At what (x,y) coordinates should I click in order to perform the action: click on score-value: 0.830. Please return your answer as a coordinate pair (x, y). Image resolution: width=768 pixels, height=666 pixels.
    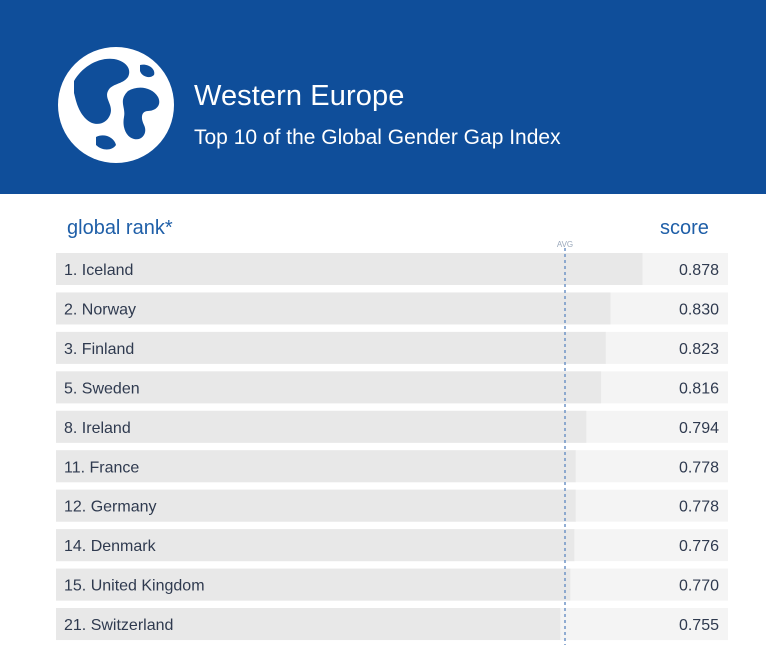
    Looking at the image, I should click on (699, 309).